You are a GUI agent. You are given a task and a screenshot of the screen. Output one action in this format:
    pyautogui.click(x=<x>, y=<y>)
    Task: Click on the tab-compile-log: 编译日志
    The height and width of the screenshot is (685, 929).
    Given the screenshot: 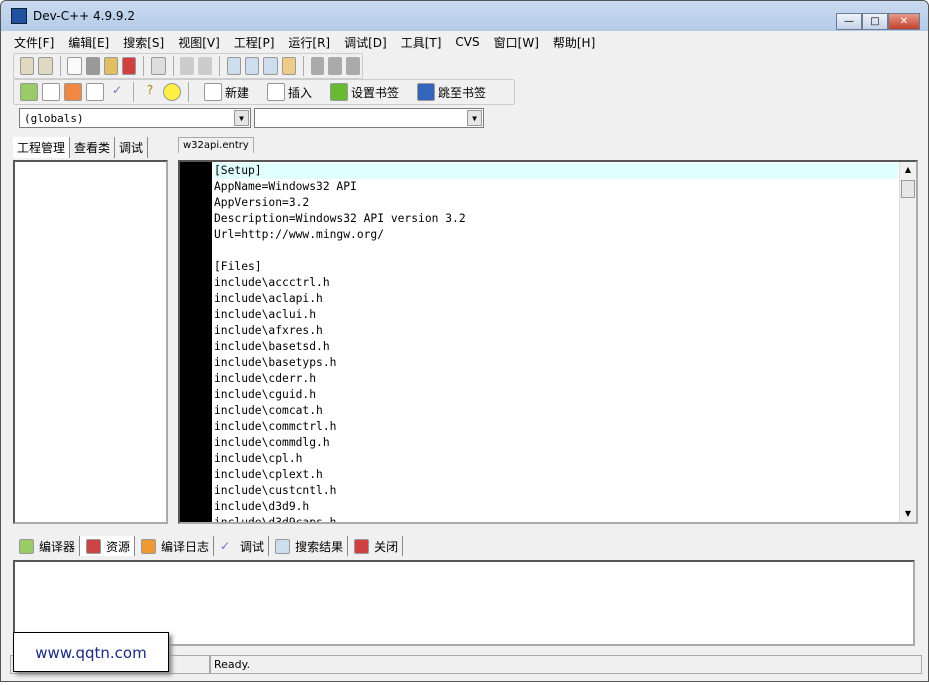 What is the action you would take?
    pyautogui.click(x=175, y=546)
    